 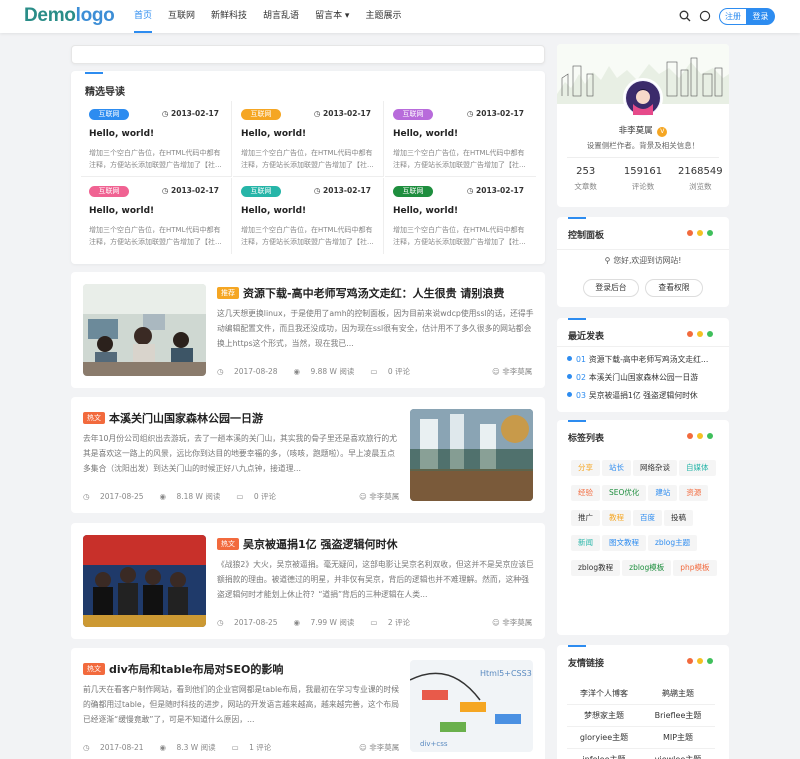 I want to click on post-title-text: 本溪关门山国家森林公园一日游, so click(x=186, y=418).